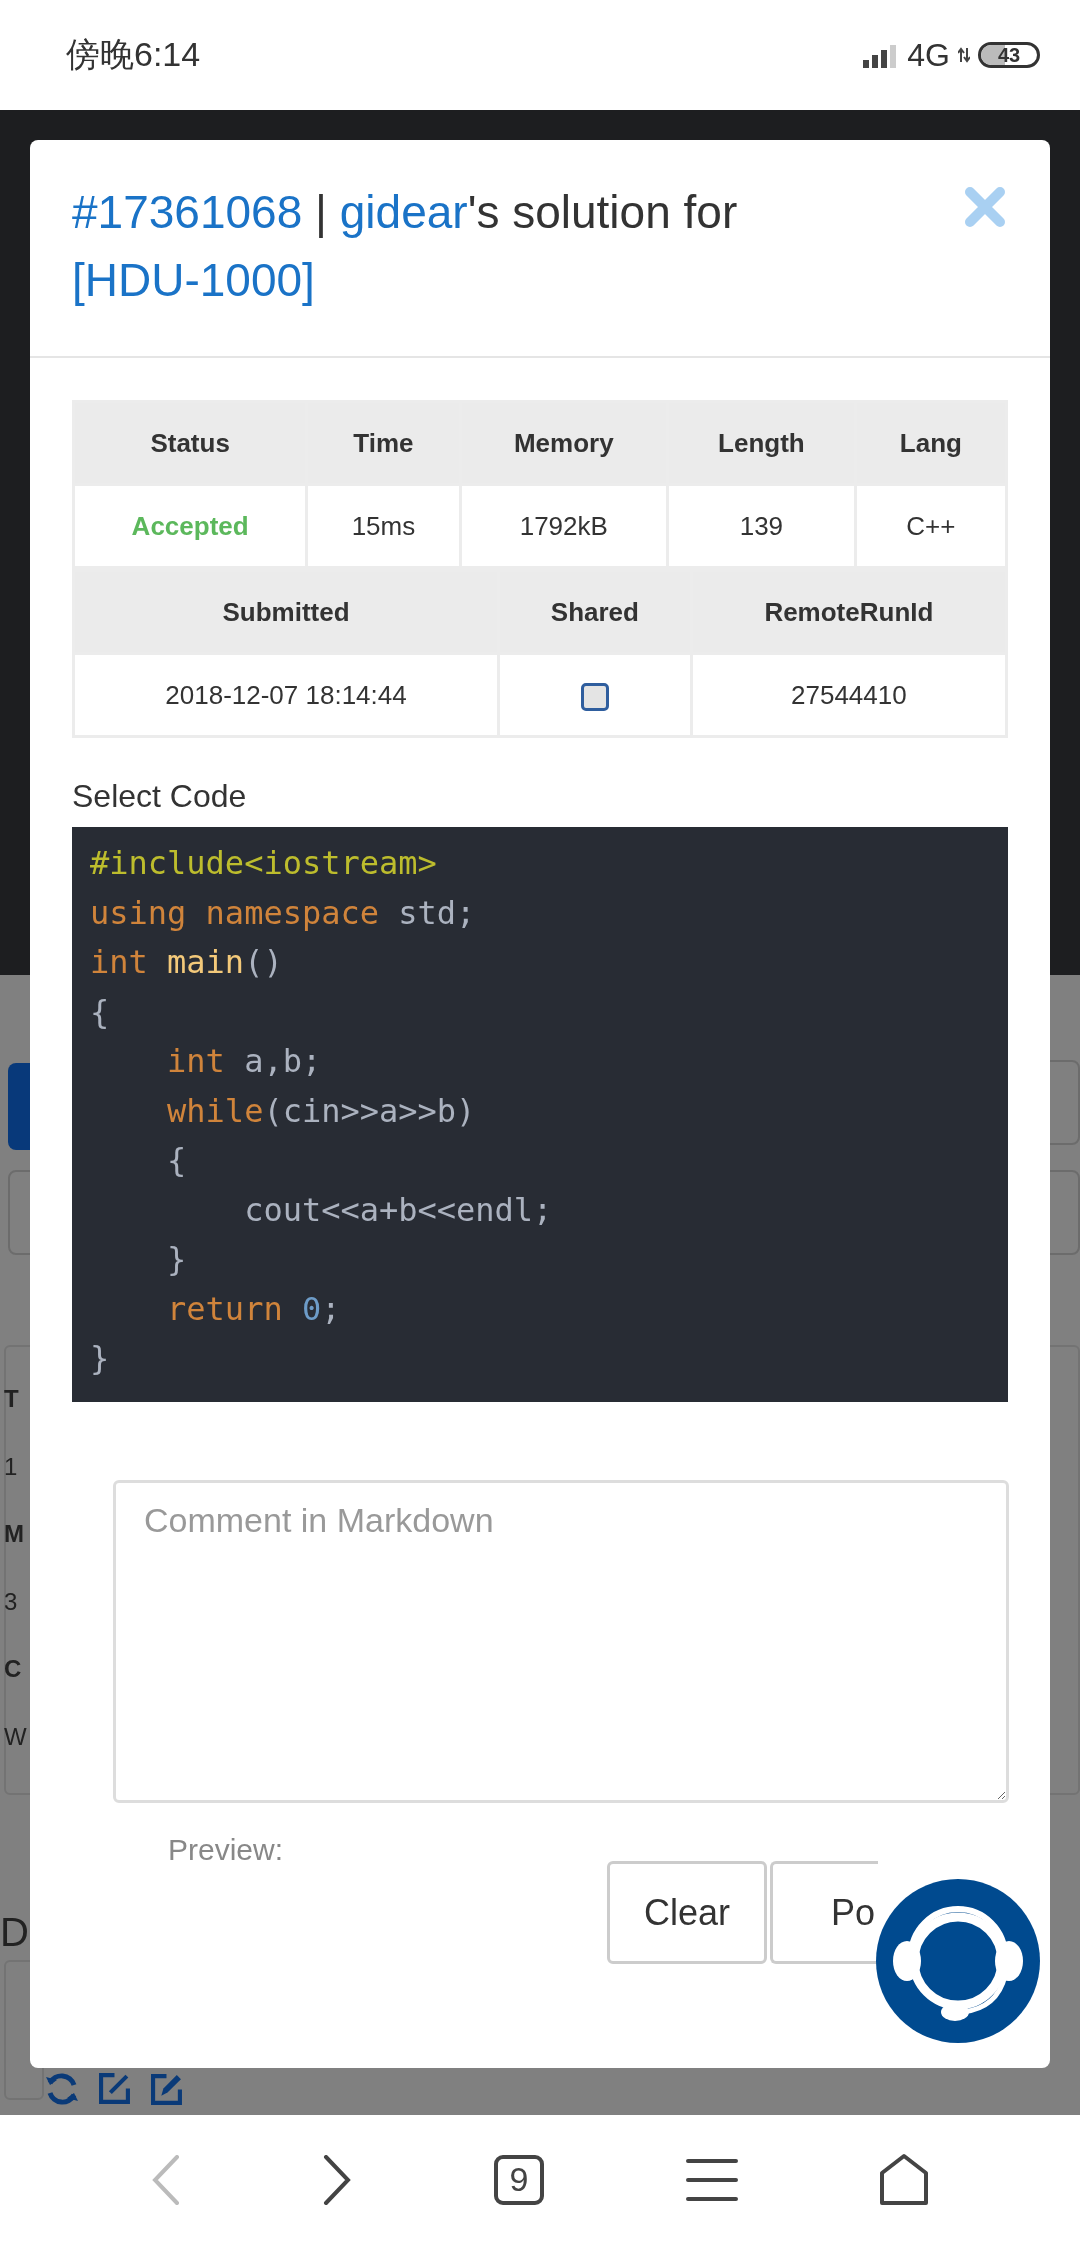 The width and height of the screenshot is (1080, 2244). Describe the element at coordinates (964, 55) in the screenshot. I see `data-arrows-icon` at that location.